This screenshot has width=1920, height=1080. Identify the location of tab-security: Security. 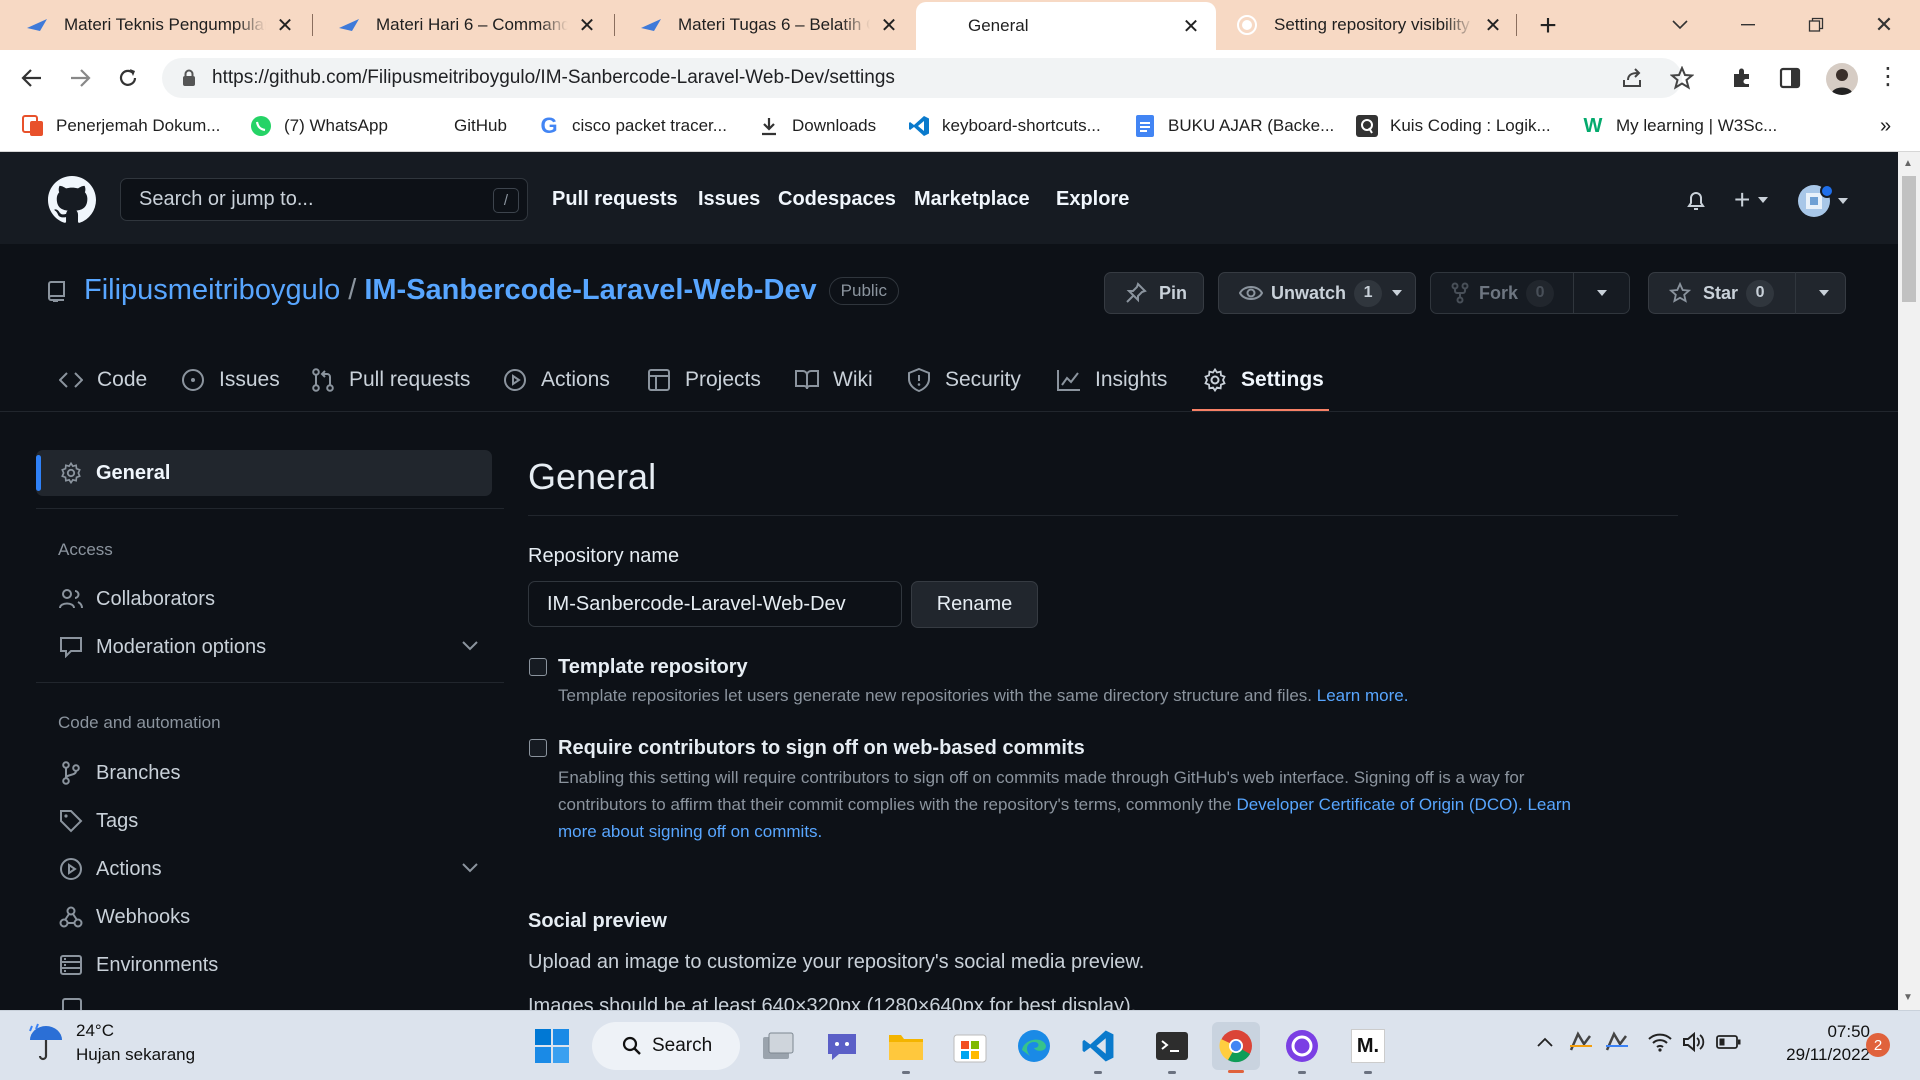
(963, 380).